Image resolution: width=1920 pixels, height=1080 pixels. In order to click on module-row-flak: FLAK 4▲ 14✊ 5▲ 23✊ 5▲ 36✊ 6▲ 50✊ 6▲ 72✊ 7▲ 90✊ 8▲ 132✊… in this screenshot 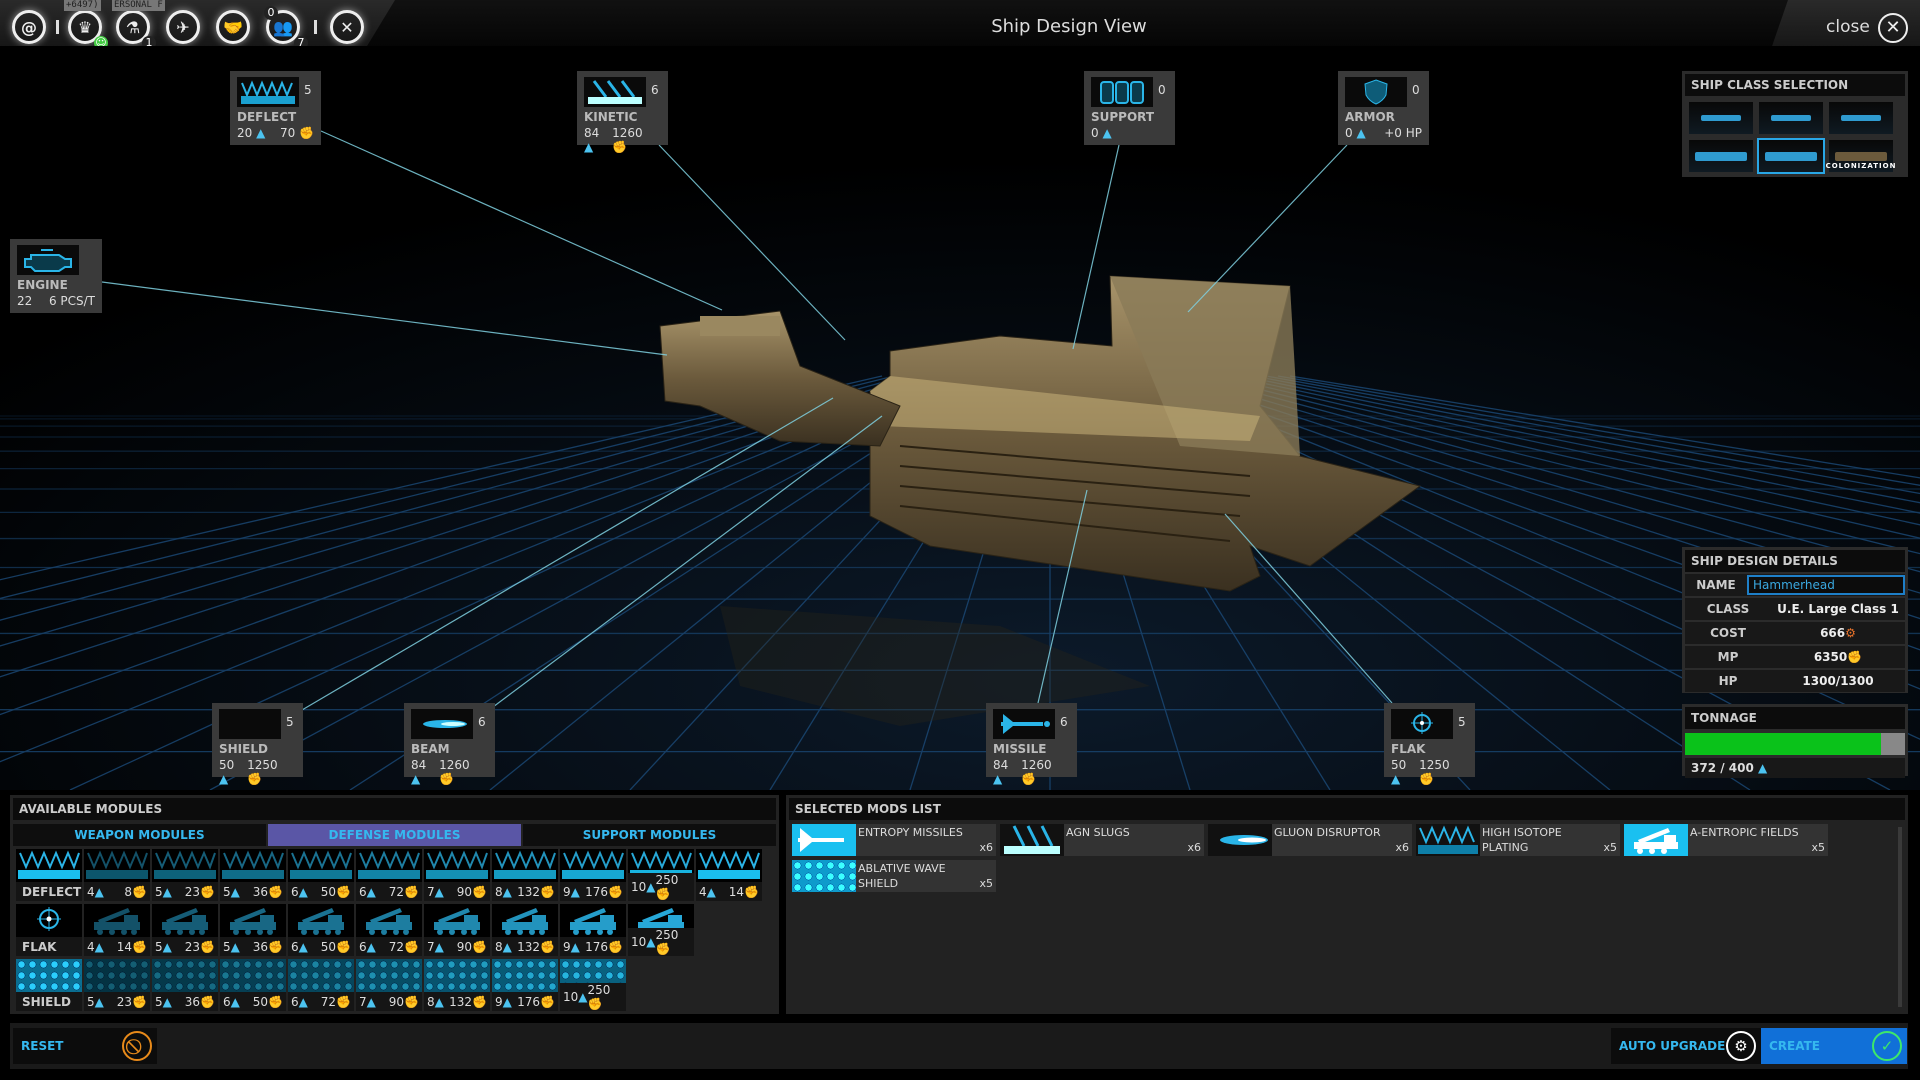, I will do `click(396, 930)`.